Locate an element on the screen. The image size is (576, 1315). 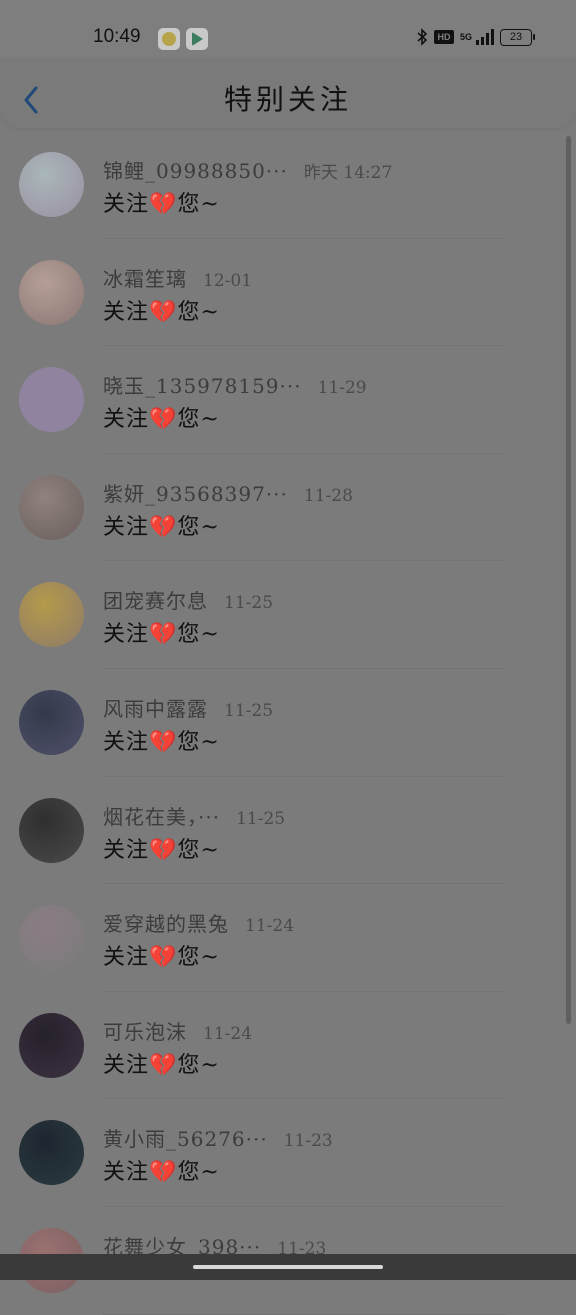
list-item: 烟花在美，··· 11-25 关注💔您~ is located at coordinates (283, 831).